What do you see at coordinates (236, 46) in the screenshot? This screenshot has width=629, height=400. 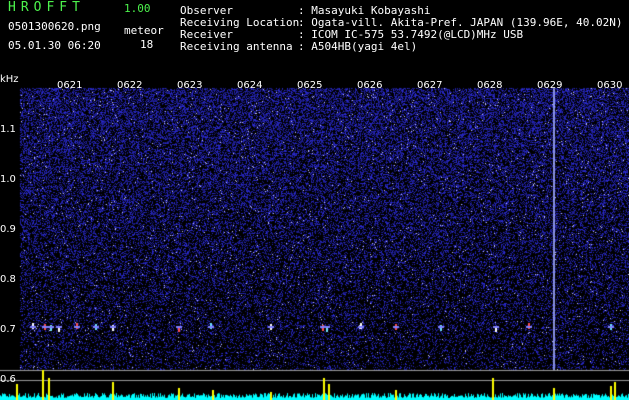 I see `antenna-label: Receiving antenna` at bounding box center [236, 46].